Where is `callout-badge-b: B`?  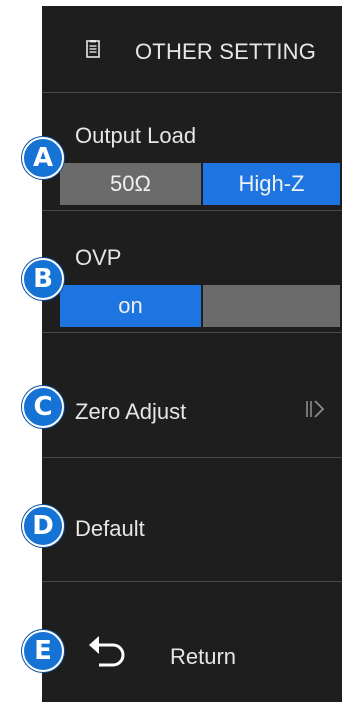 callout-badge-b: B is located at coordinates (43, 279).